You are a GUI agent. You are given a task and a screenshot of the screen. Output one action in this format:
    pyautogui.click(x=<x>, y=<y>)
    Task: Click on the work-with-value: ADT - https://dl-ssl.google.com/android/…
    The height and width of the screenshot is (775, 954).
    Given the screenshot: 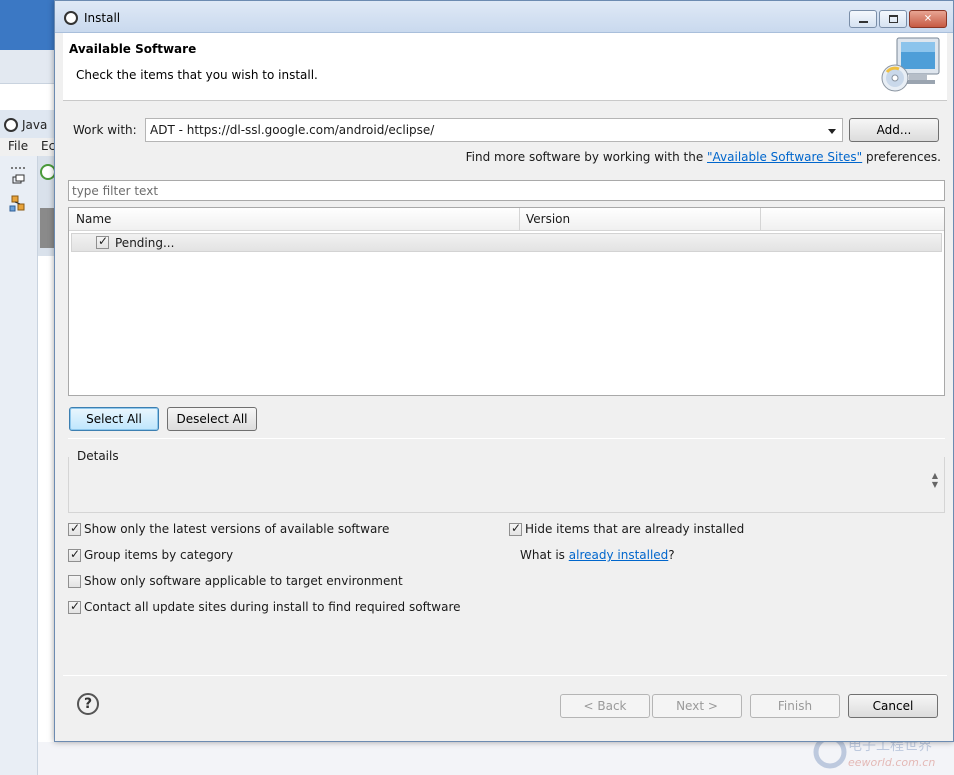 What is the action you would take?
    pyautogui.click(x=292, y=130)
    